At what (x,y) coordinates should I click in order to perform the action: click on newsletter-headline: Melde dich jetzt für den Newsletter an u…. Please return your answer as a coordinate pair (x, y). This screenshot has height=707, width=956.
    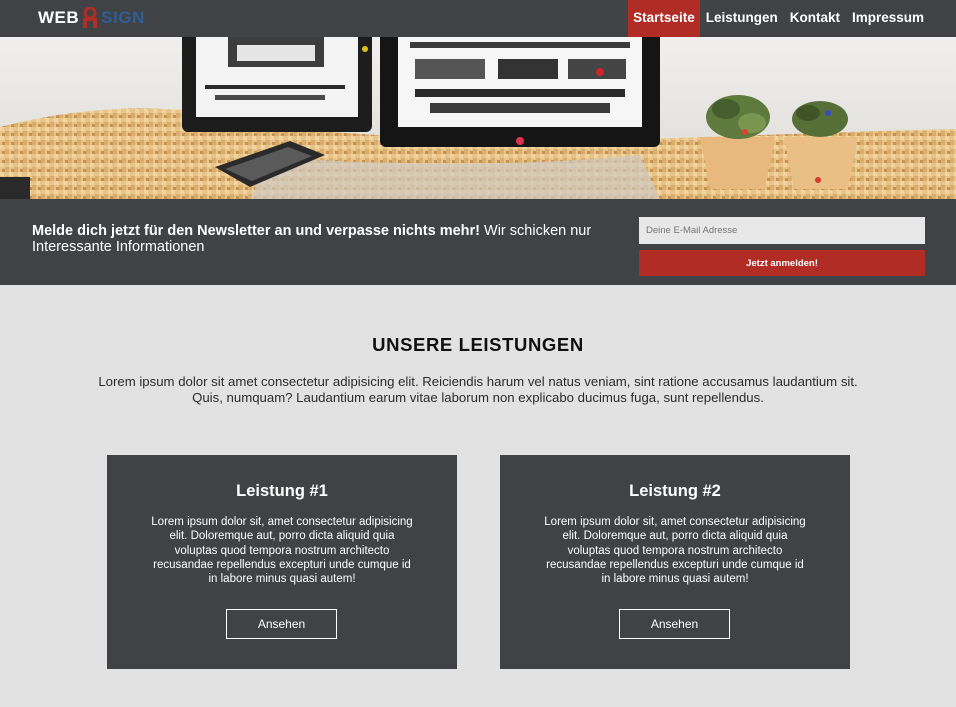
    Looking at the image, I should click on (256, 231).